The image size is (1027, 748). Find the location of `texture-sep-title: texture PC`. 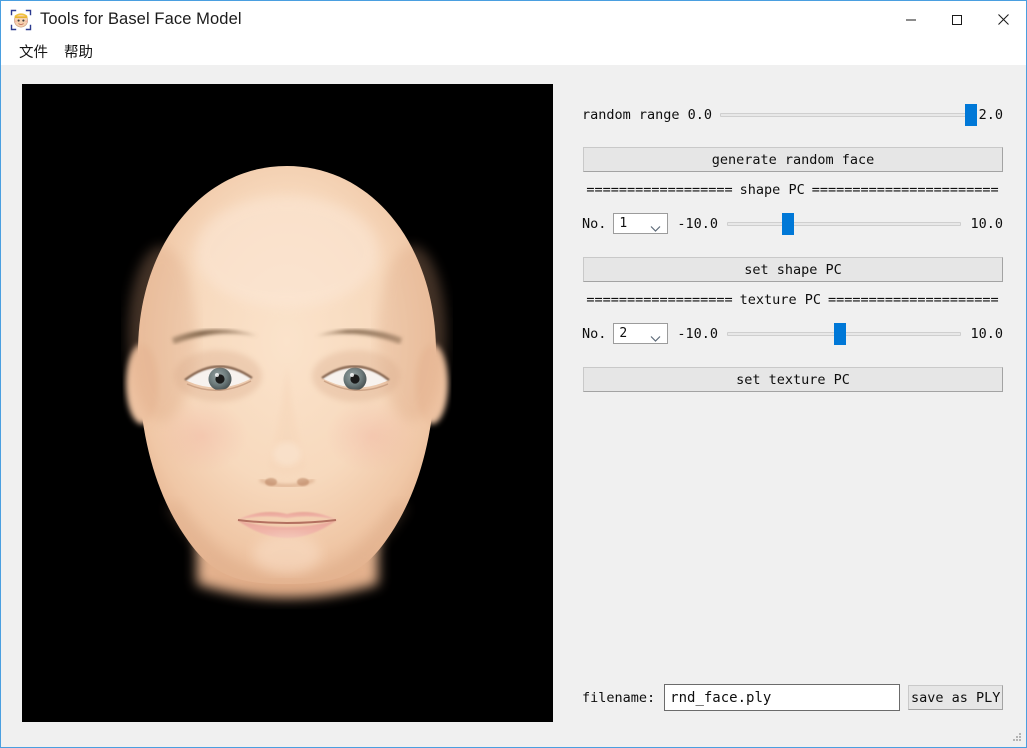

texture-sep-title: texture PC is located at coordinates (780, 300).